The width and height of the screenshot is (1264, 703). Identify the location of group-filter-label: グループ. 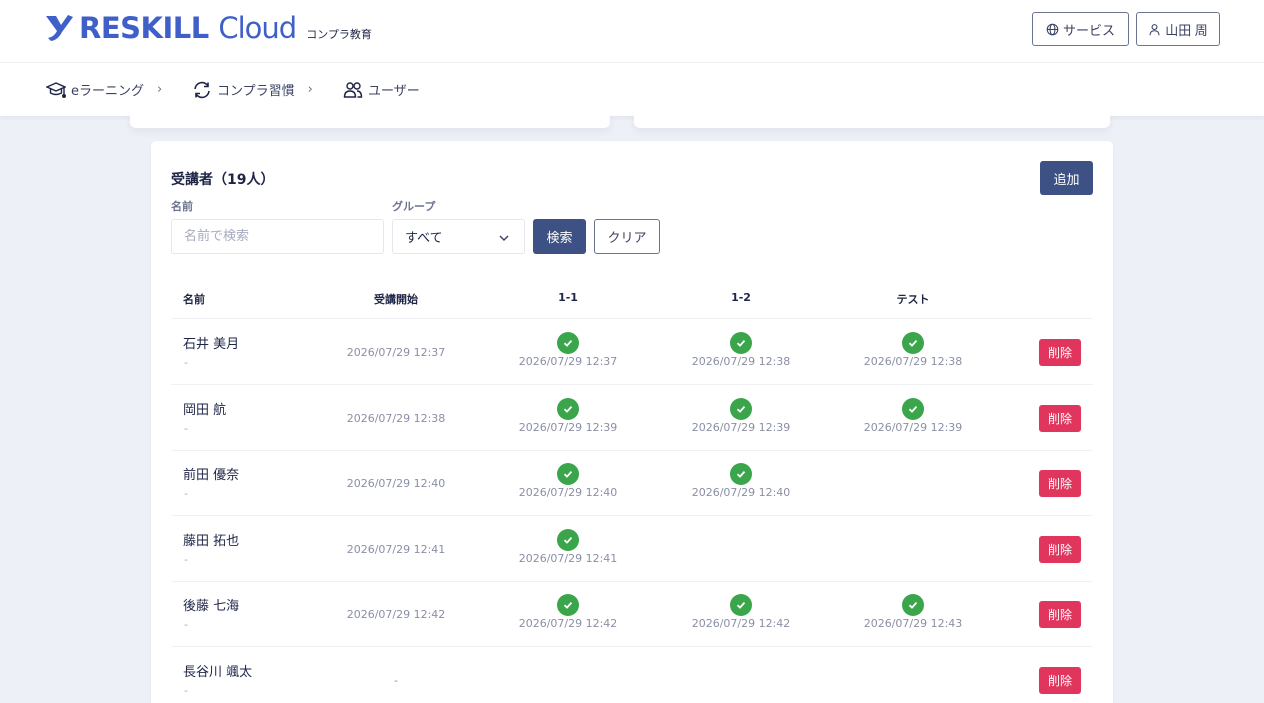
(414, 206).